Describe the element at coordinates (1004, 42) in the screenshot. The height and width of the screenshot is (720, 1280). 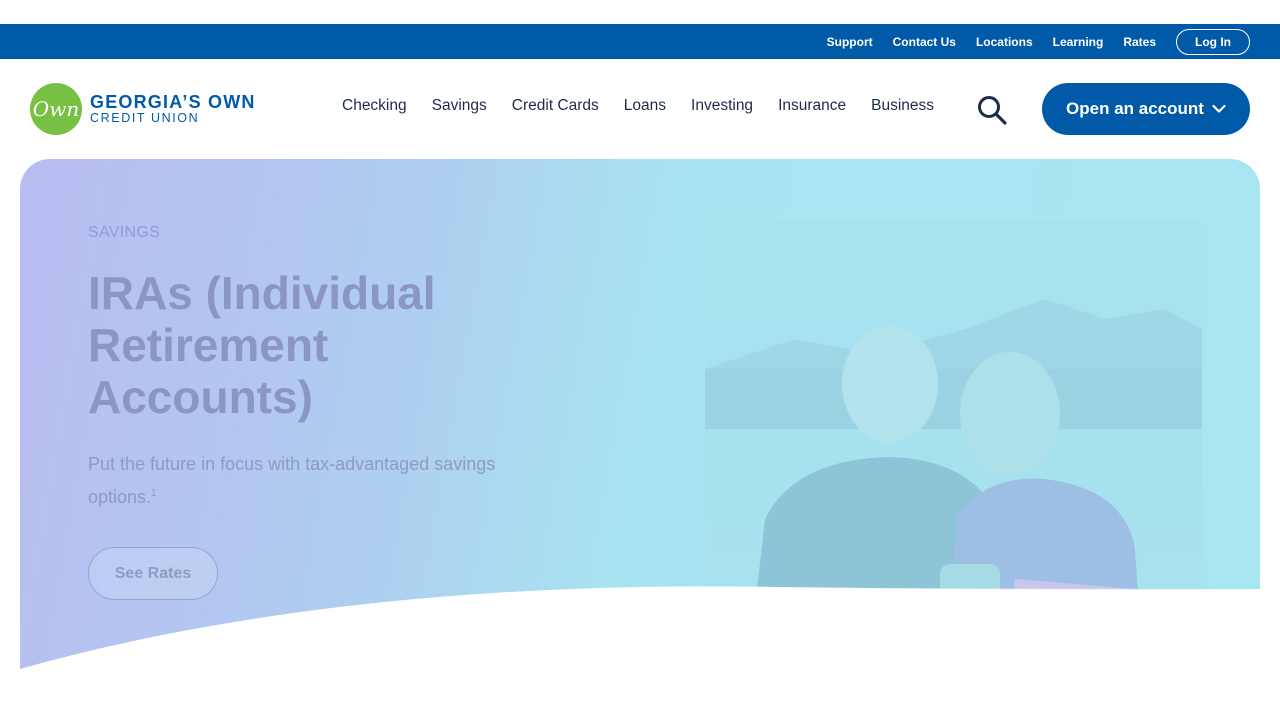
I see `utility-link-locations: Locations` at that location.